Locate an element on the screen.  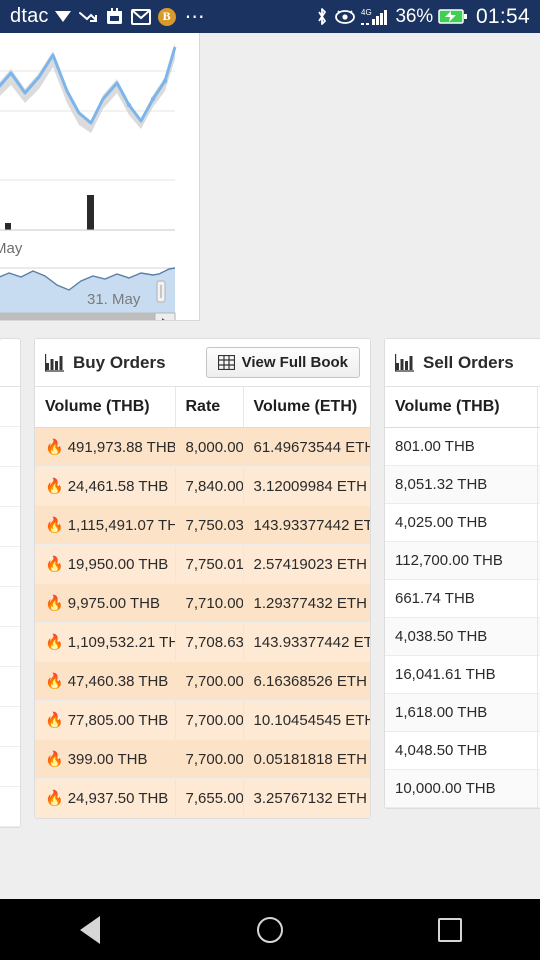
table-row: 4,025.00 THB8,0 is located at coordinates (462, 522).